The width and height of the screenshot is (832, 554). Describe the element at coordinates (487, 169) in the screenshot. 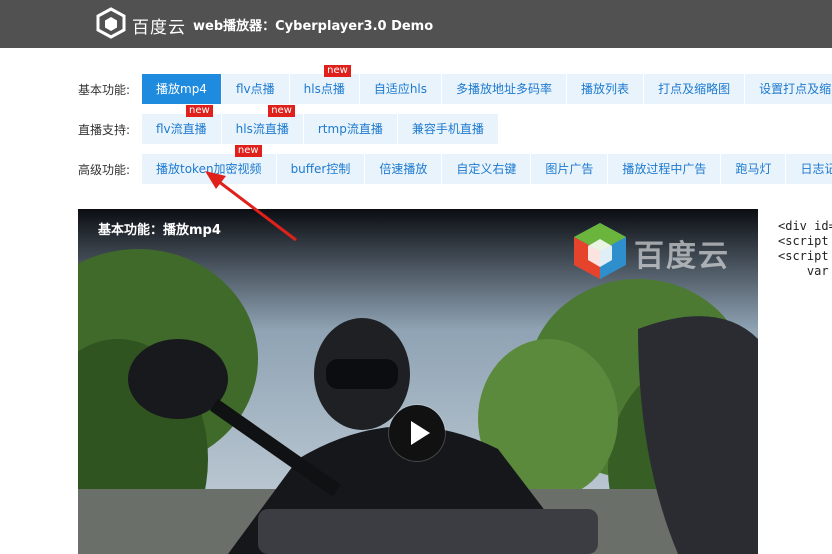

I see `tab-custom-context-menu: 自定义右键` at that location.